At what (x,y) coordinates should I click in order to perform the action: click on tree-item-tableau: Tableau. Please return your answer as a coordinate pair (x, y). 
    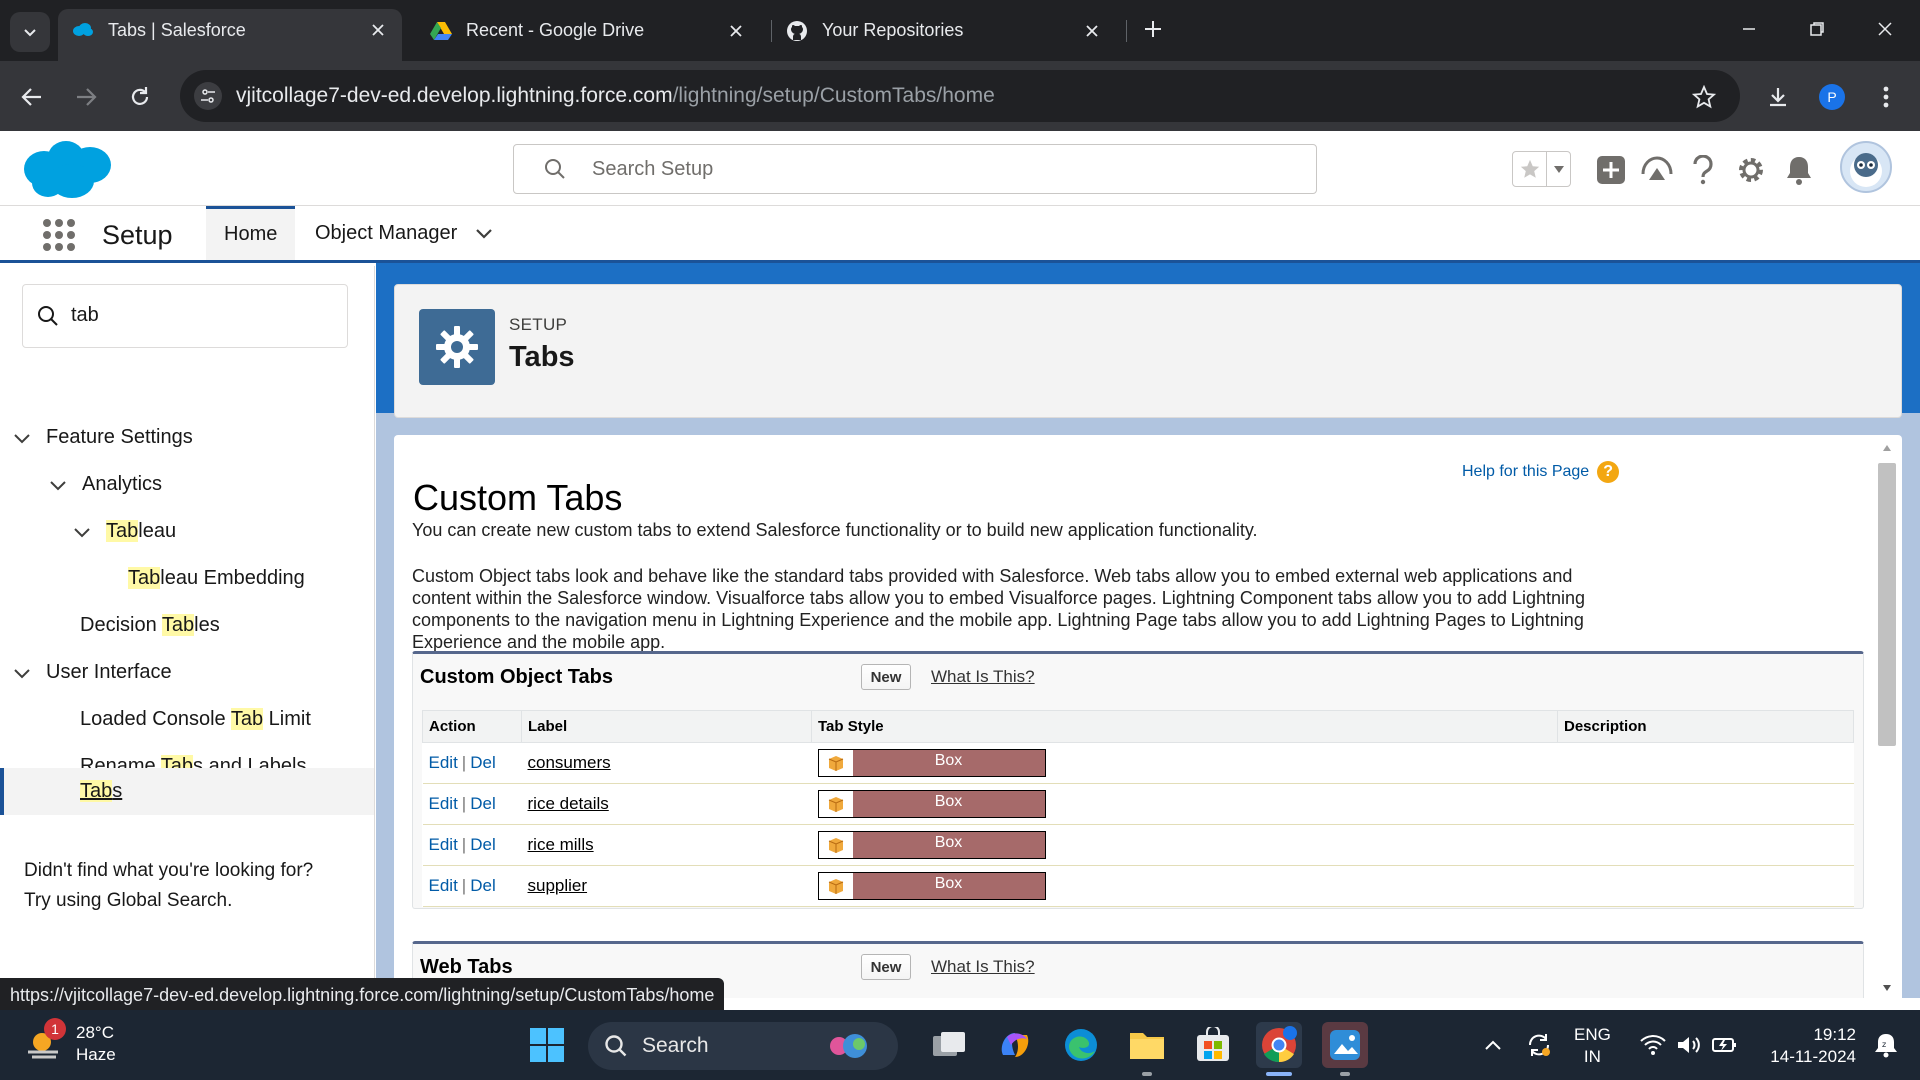
    Looking at the image, I should click on (123, 531).